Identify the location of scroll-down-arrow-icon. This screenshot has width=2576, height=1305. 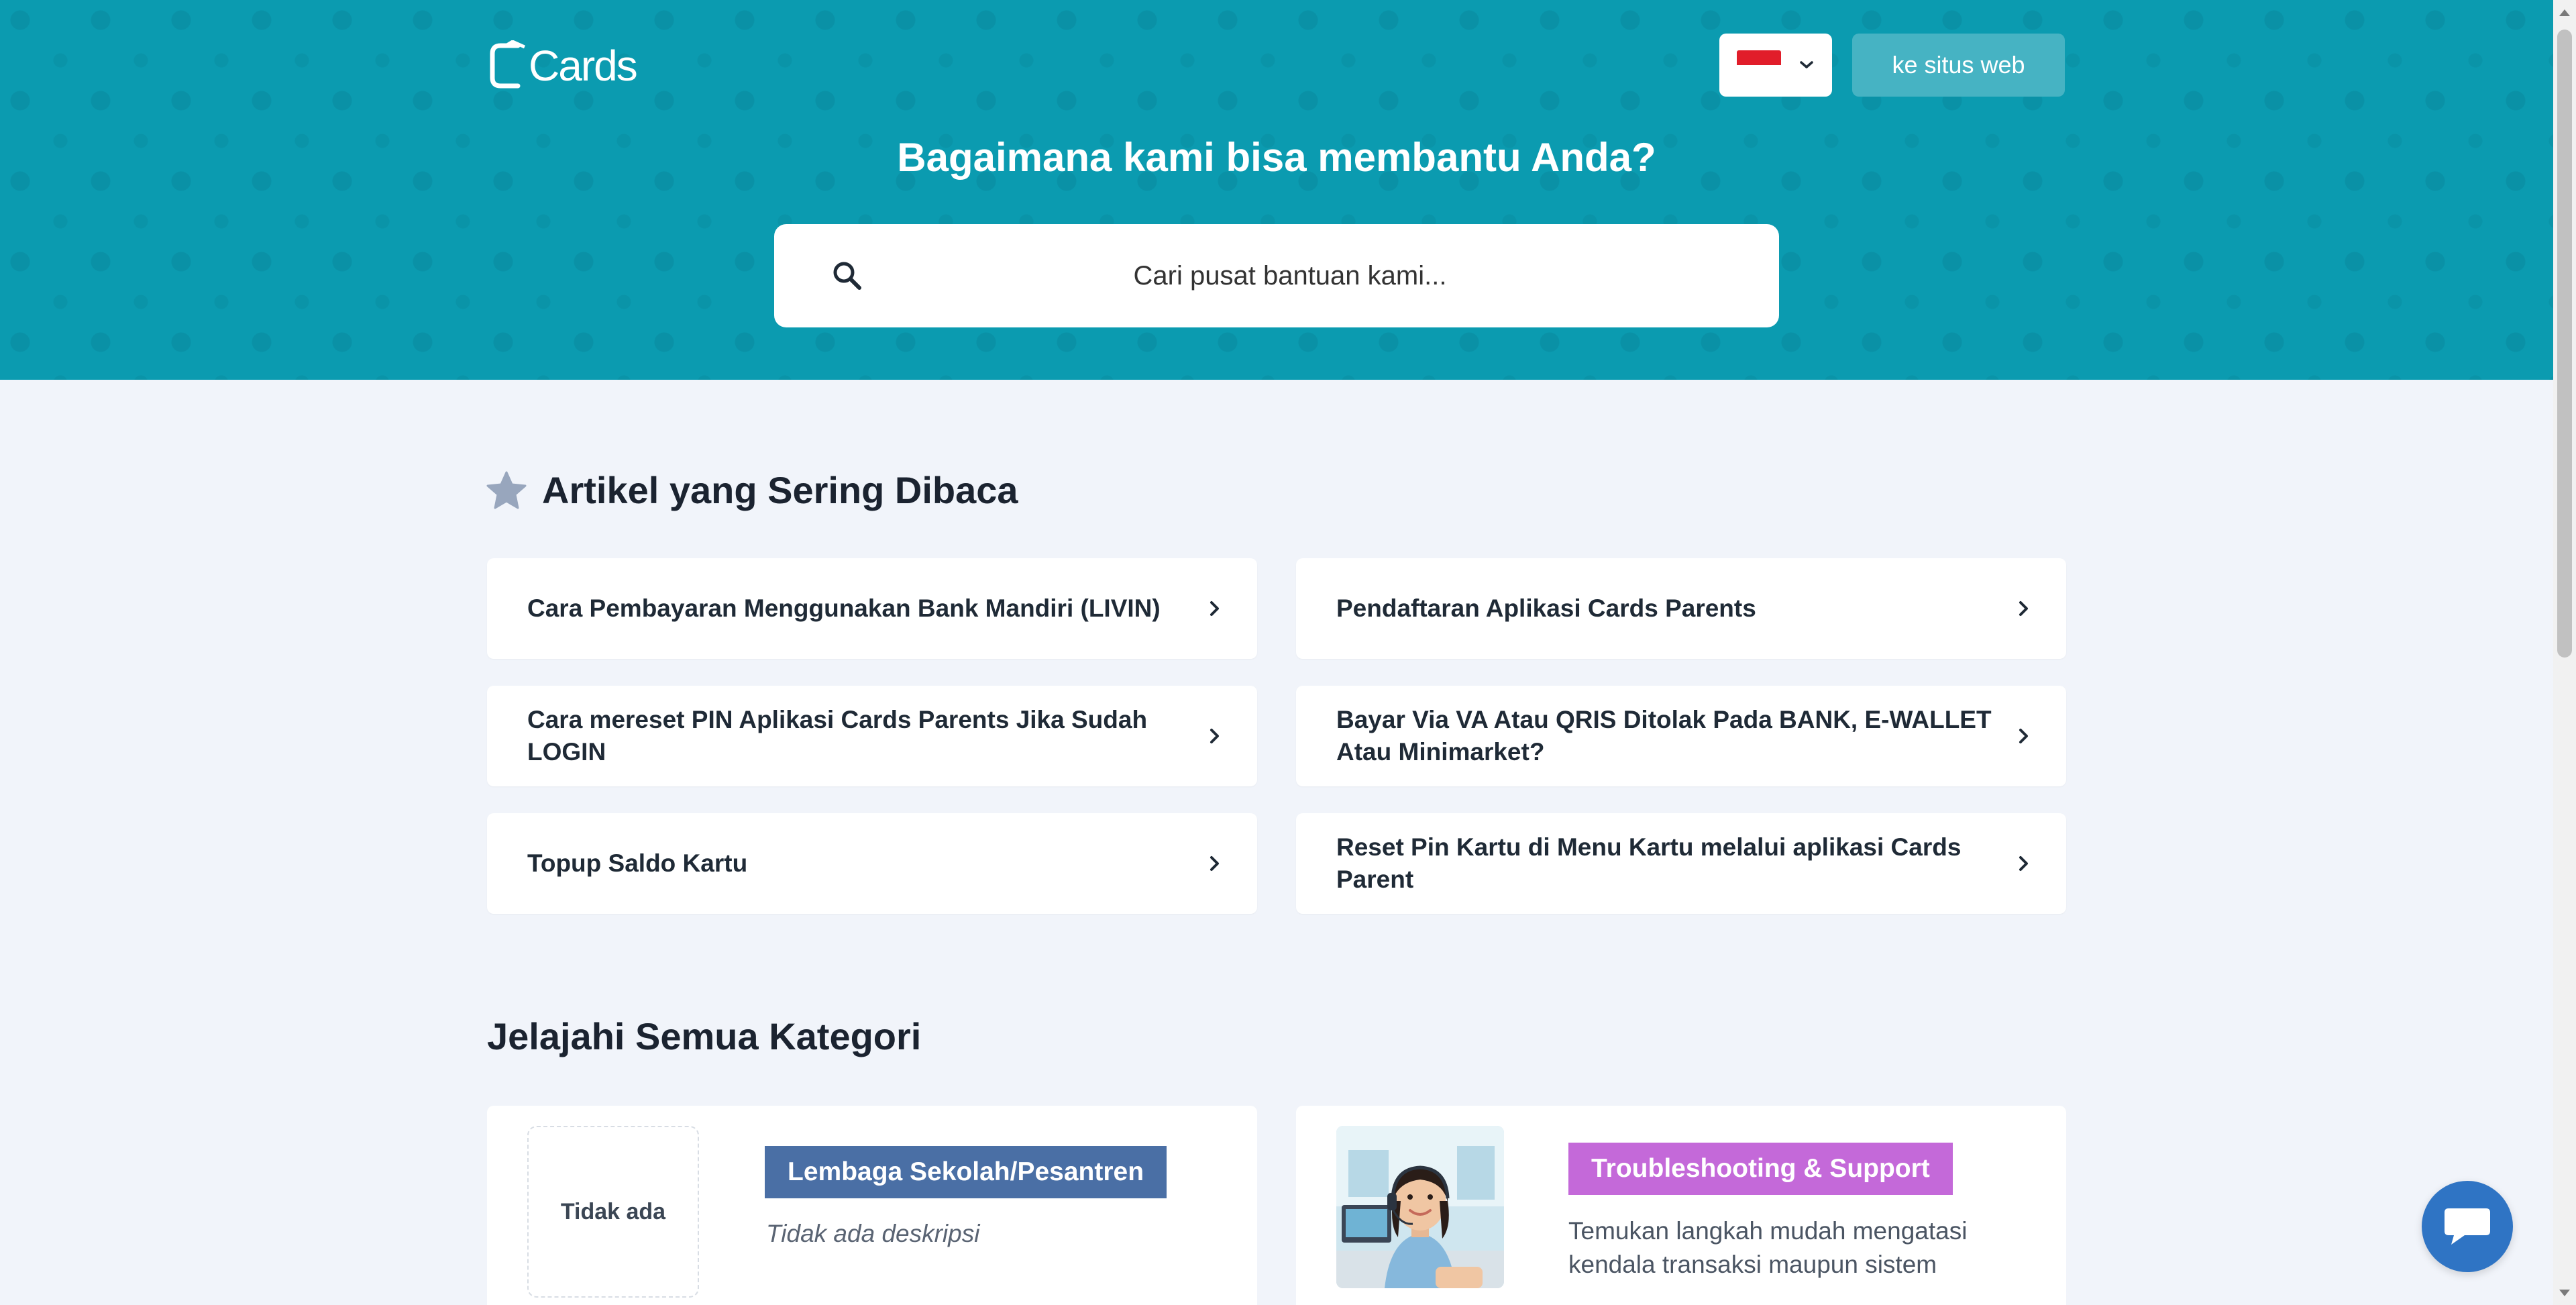
(2564, 1293).